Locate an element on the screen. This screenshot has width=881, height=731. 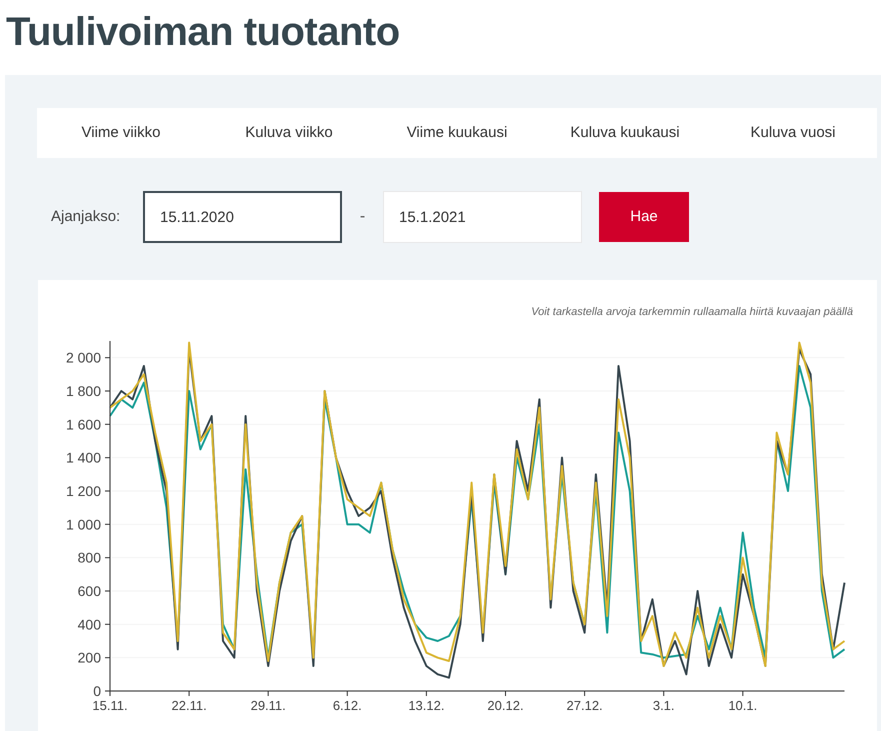
y-tick-label: 1 400 is located at coordinates (83, 458).